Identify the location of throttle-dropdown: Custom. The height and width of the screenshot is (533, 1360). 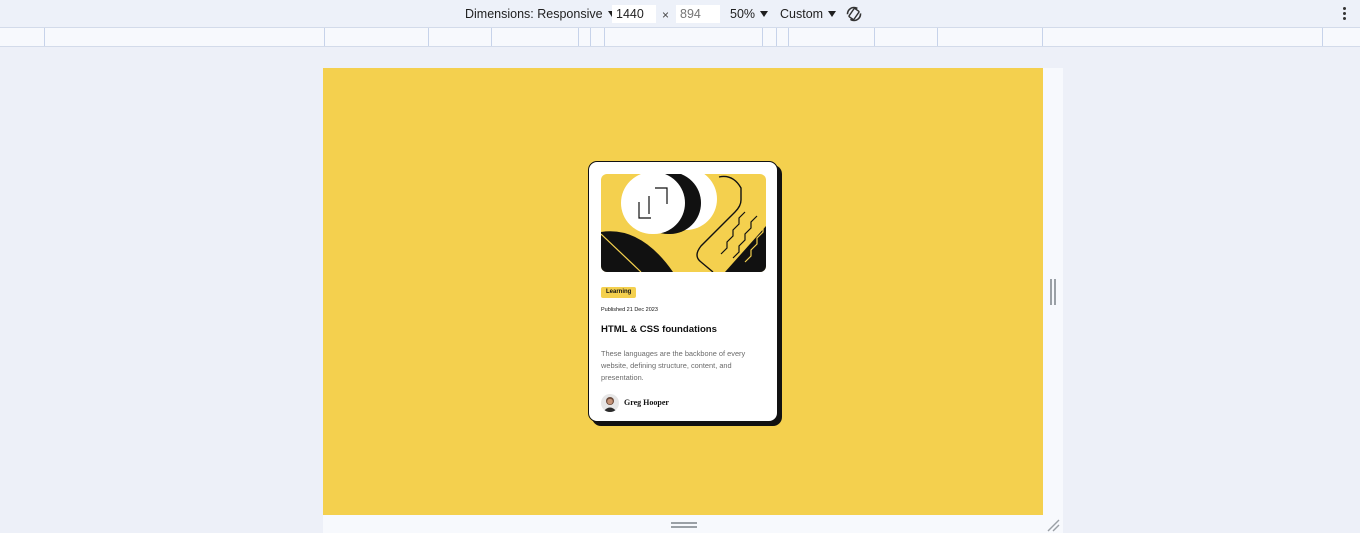
(808, 14).